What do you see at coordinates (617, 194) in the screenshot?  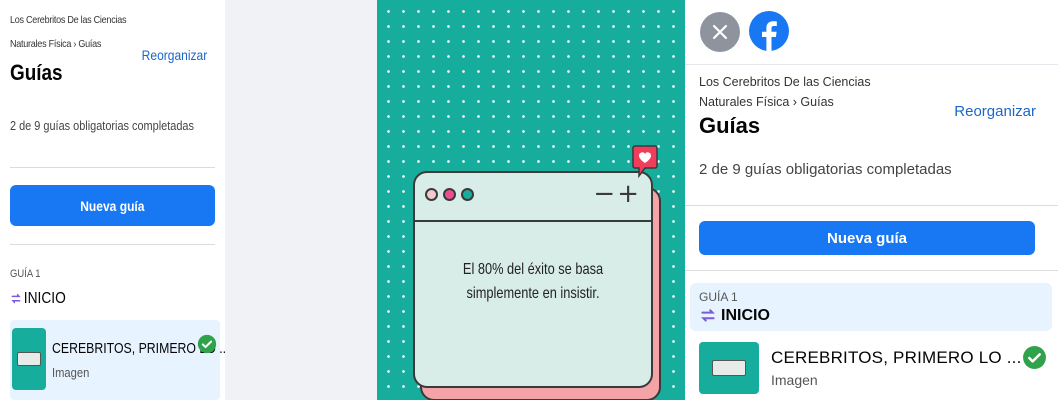 I see `window-controls: −+` at bounding box center [617, 194].